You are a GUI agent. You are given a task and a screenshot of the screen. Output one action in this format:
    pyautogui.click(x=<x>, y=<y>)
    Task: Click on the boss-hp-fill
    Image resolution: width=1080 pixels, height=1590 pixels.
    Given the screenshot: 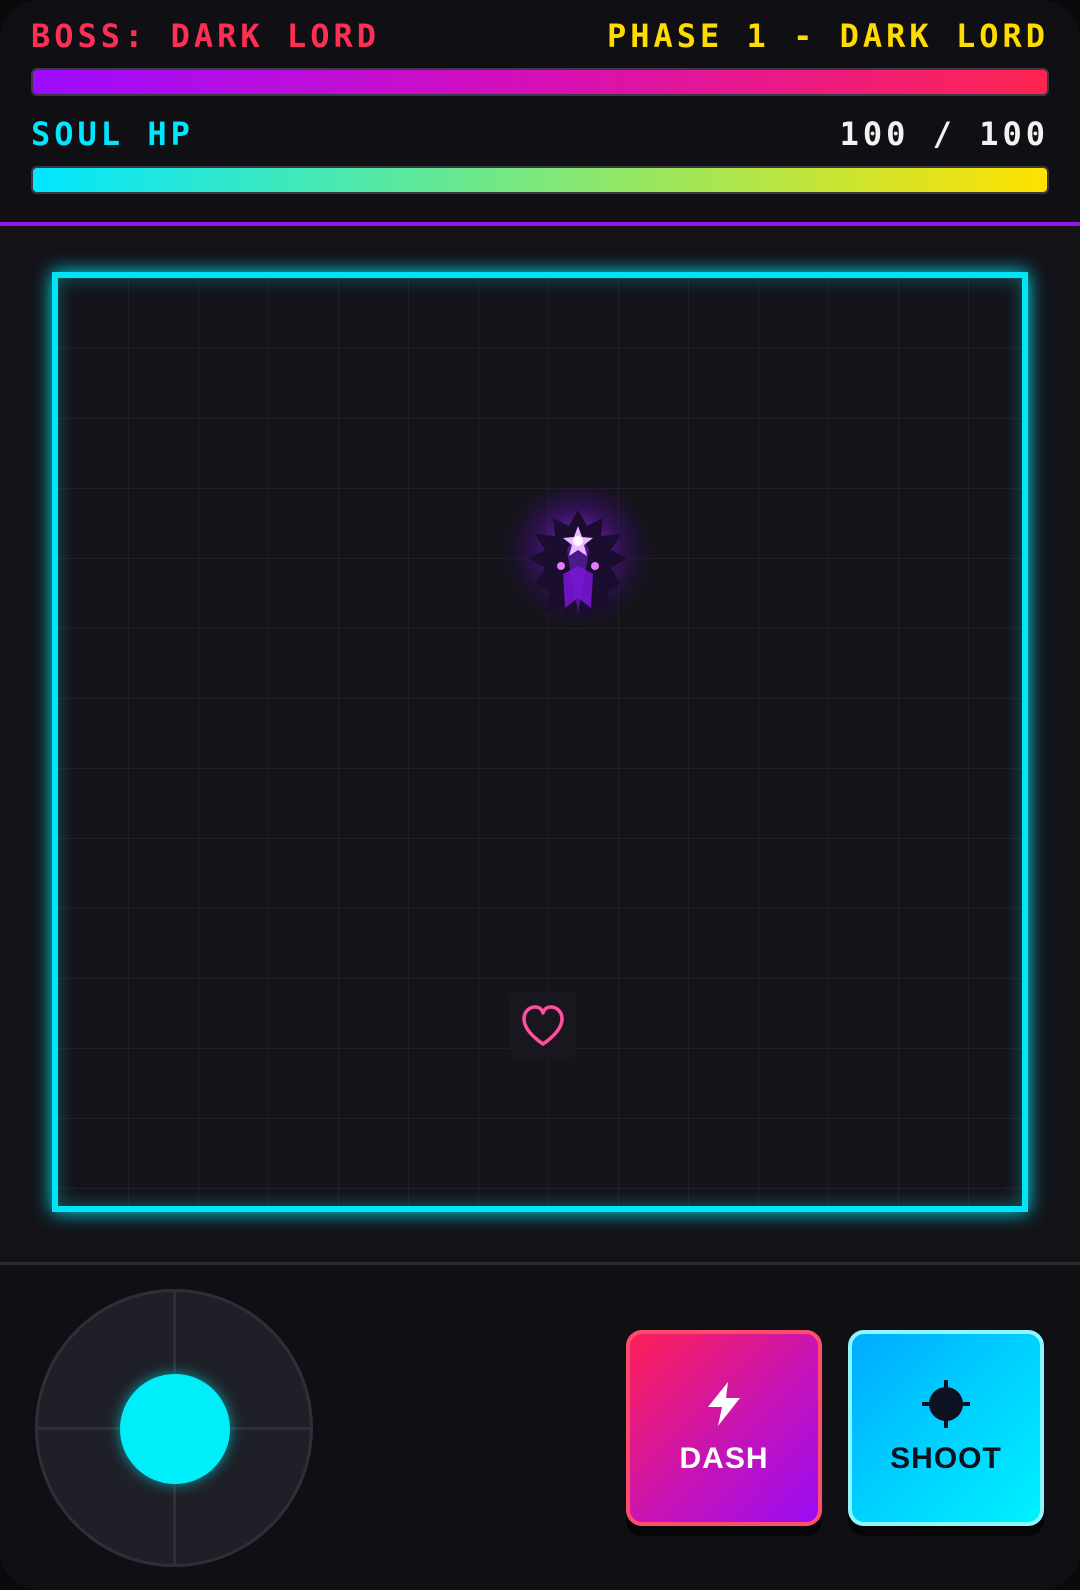 What is the action you would take?
    pyautogui.click(x=540, y=82)
    